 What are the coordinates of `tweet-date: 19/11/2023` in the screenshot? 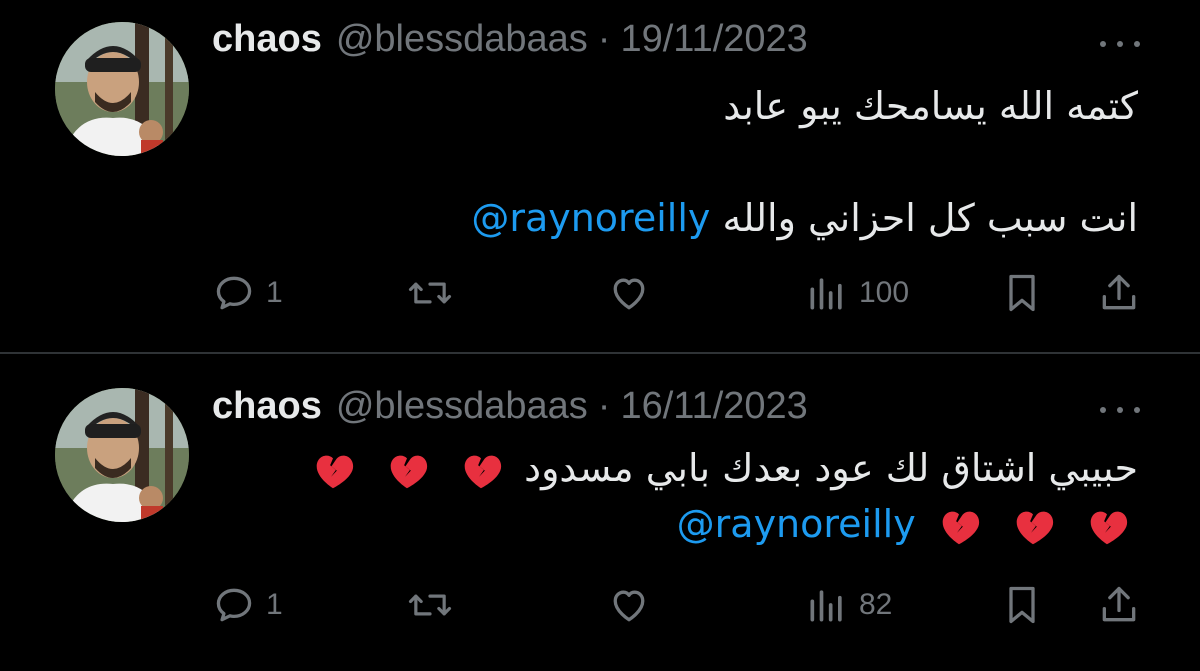 It's located at (713, 39).